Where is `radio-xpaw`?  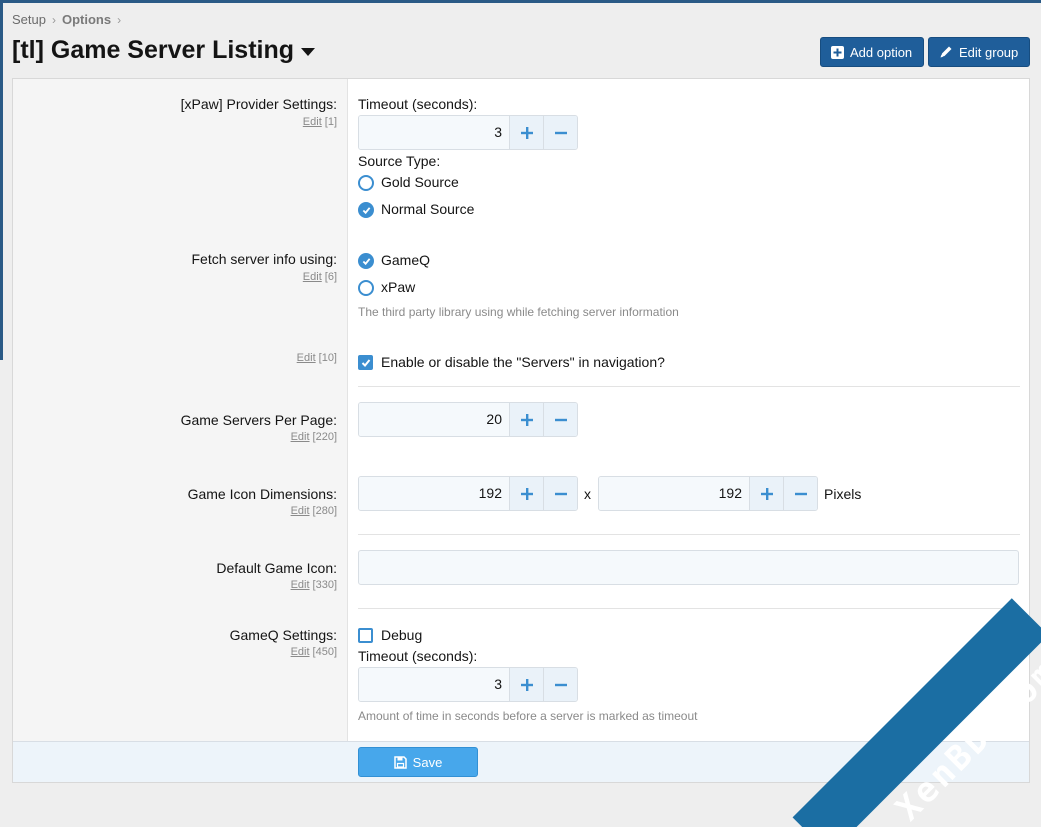 radio-xpaw is located at coordinates (366, 288).